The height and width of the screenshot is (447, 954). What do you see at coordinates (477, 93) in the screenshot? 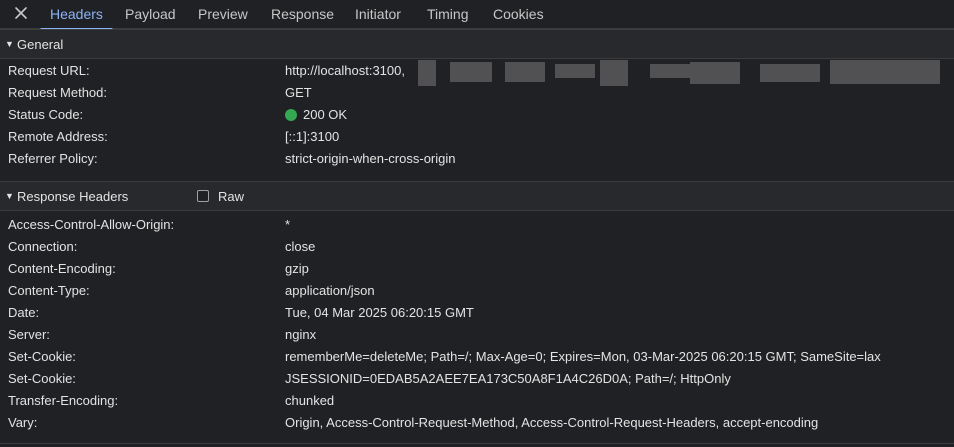
I see `general-row-request-method: Request Method: GET` at bounding box center [477, 93].